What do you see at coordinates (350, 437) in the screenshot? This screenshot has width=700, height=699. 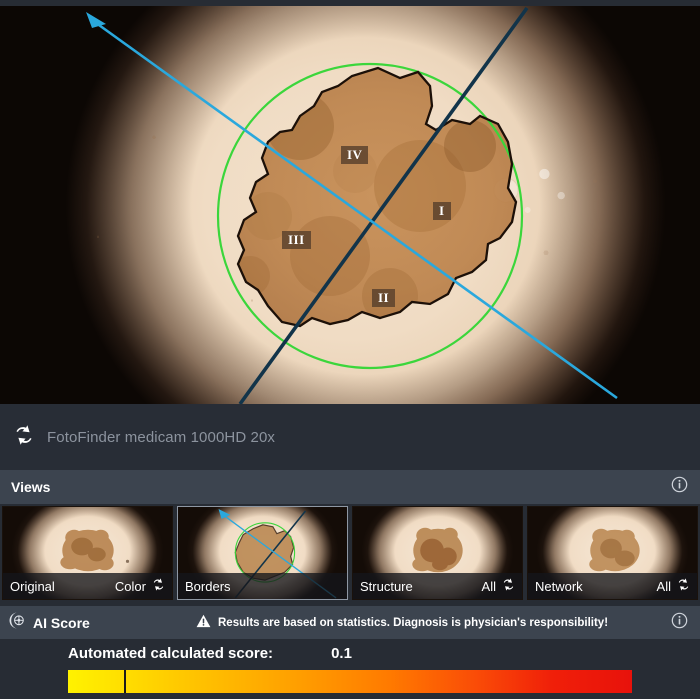 I see `camera-info-bar: FotoFinder medicam 1000HD 20x` at bounding box center [350, 437].